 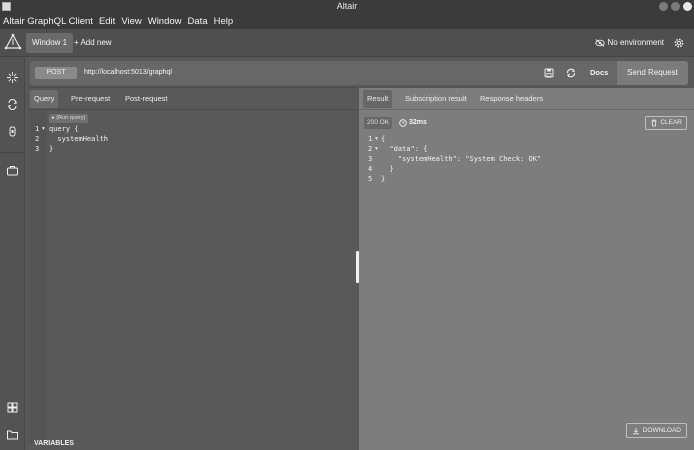 What do you see at coordinates (661, 430) in the screenshot?
I see `download-label: DOWNLOAD` at bounding box center [661, 430].